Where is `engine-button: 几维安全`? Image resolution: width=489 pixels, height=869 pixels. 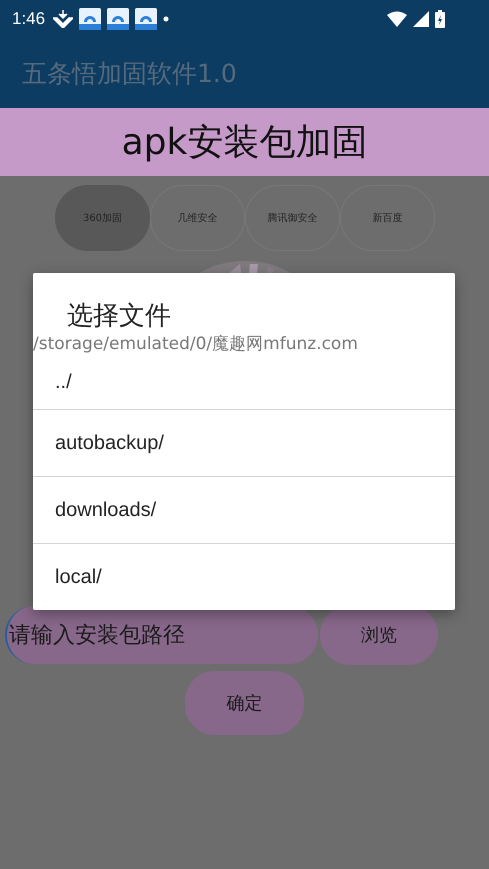
engine-button: 几维安全 is located at coordinates (197, 218).